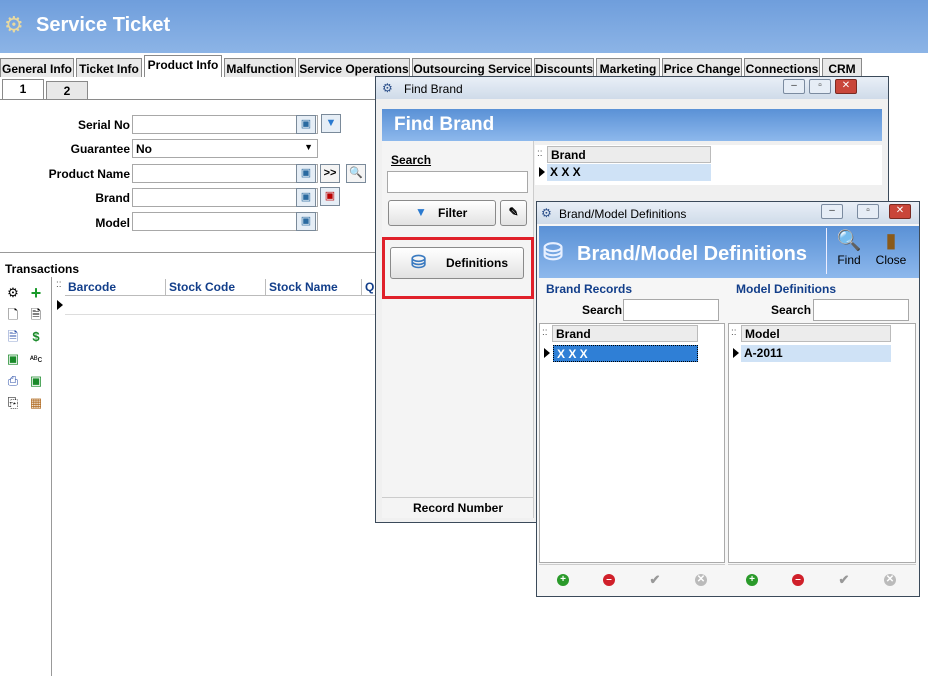  Describe the element at coordinates (36, 381) in the screenshot. I see `barcode-icon: ▣` at that location.